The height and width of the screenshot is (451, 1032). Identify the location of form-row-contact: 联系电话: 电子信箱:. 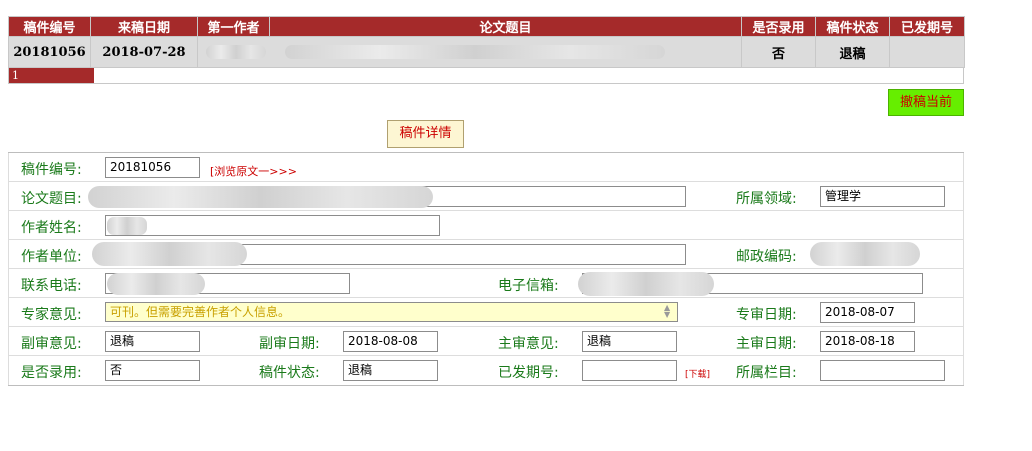
(486, 283).